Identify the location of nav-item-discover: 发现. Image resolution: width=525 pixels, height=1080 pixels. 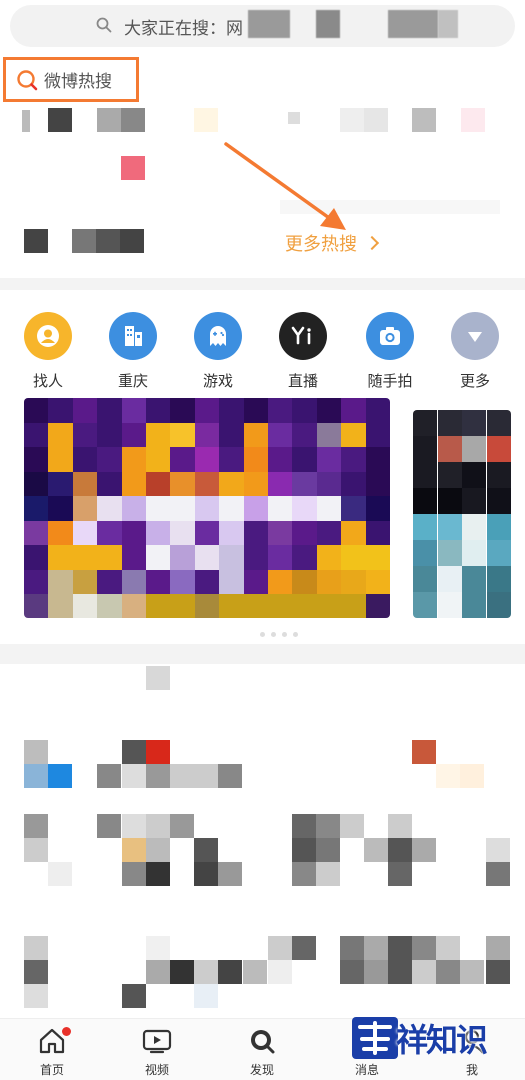
(262, 1052).